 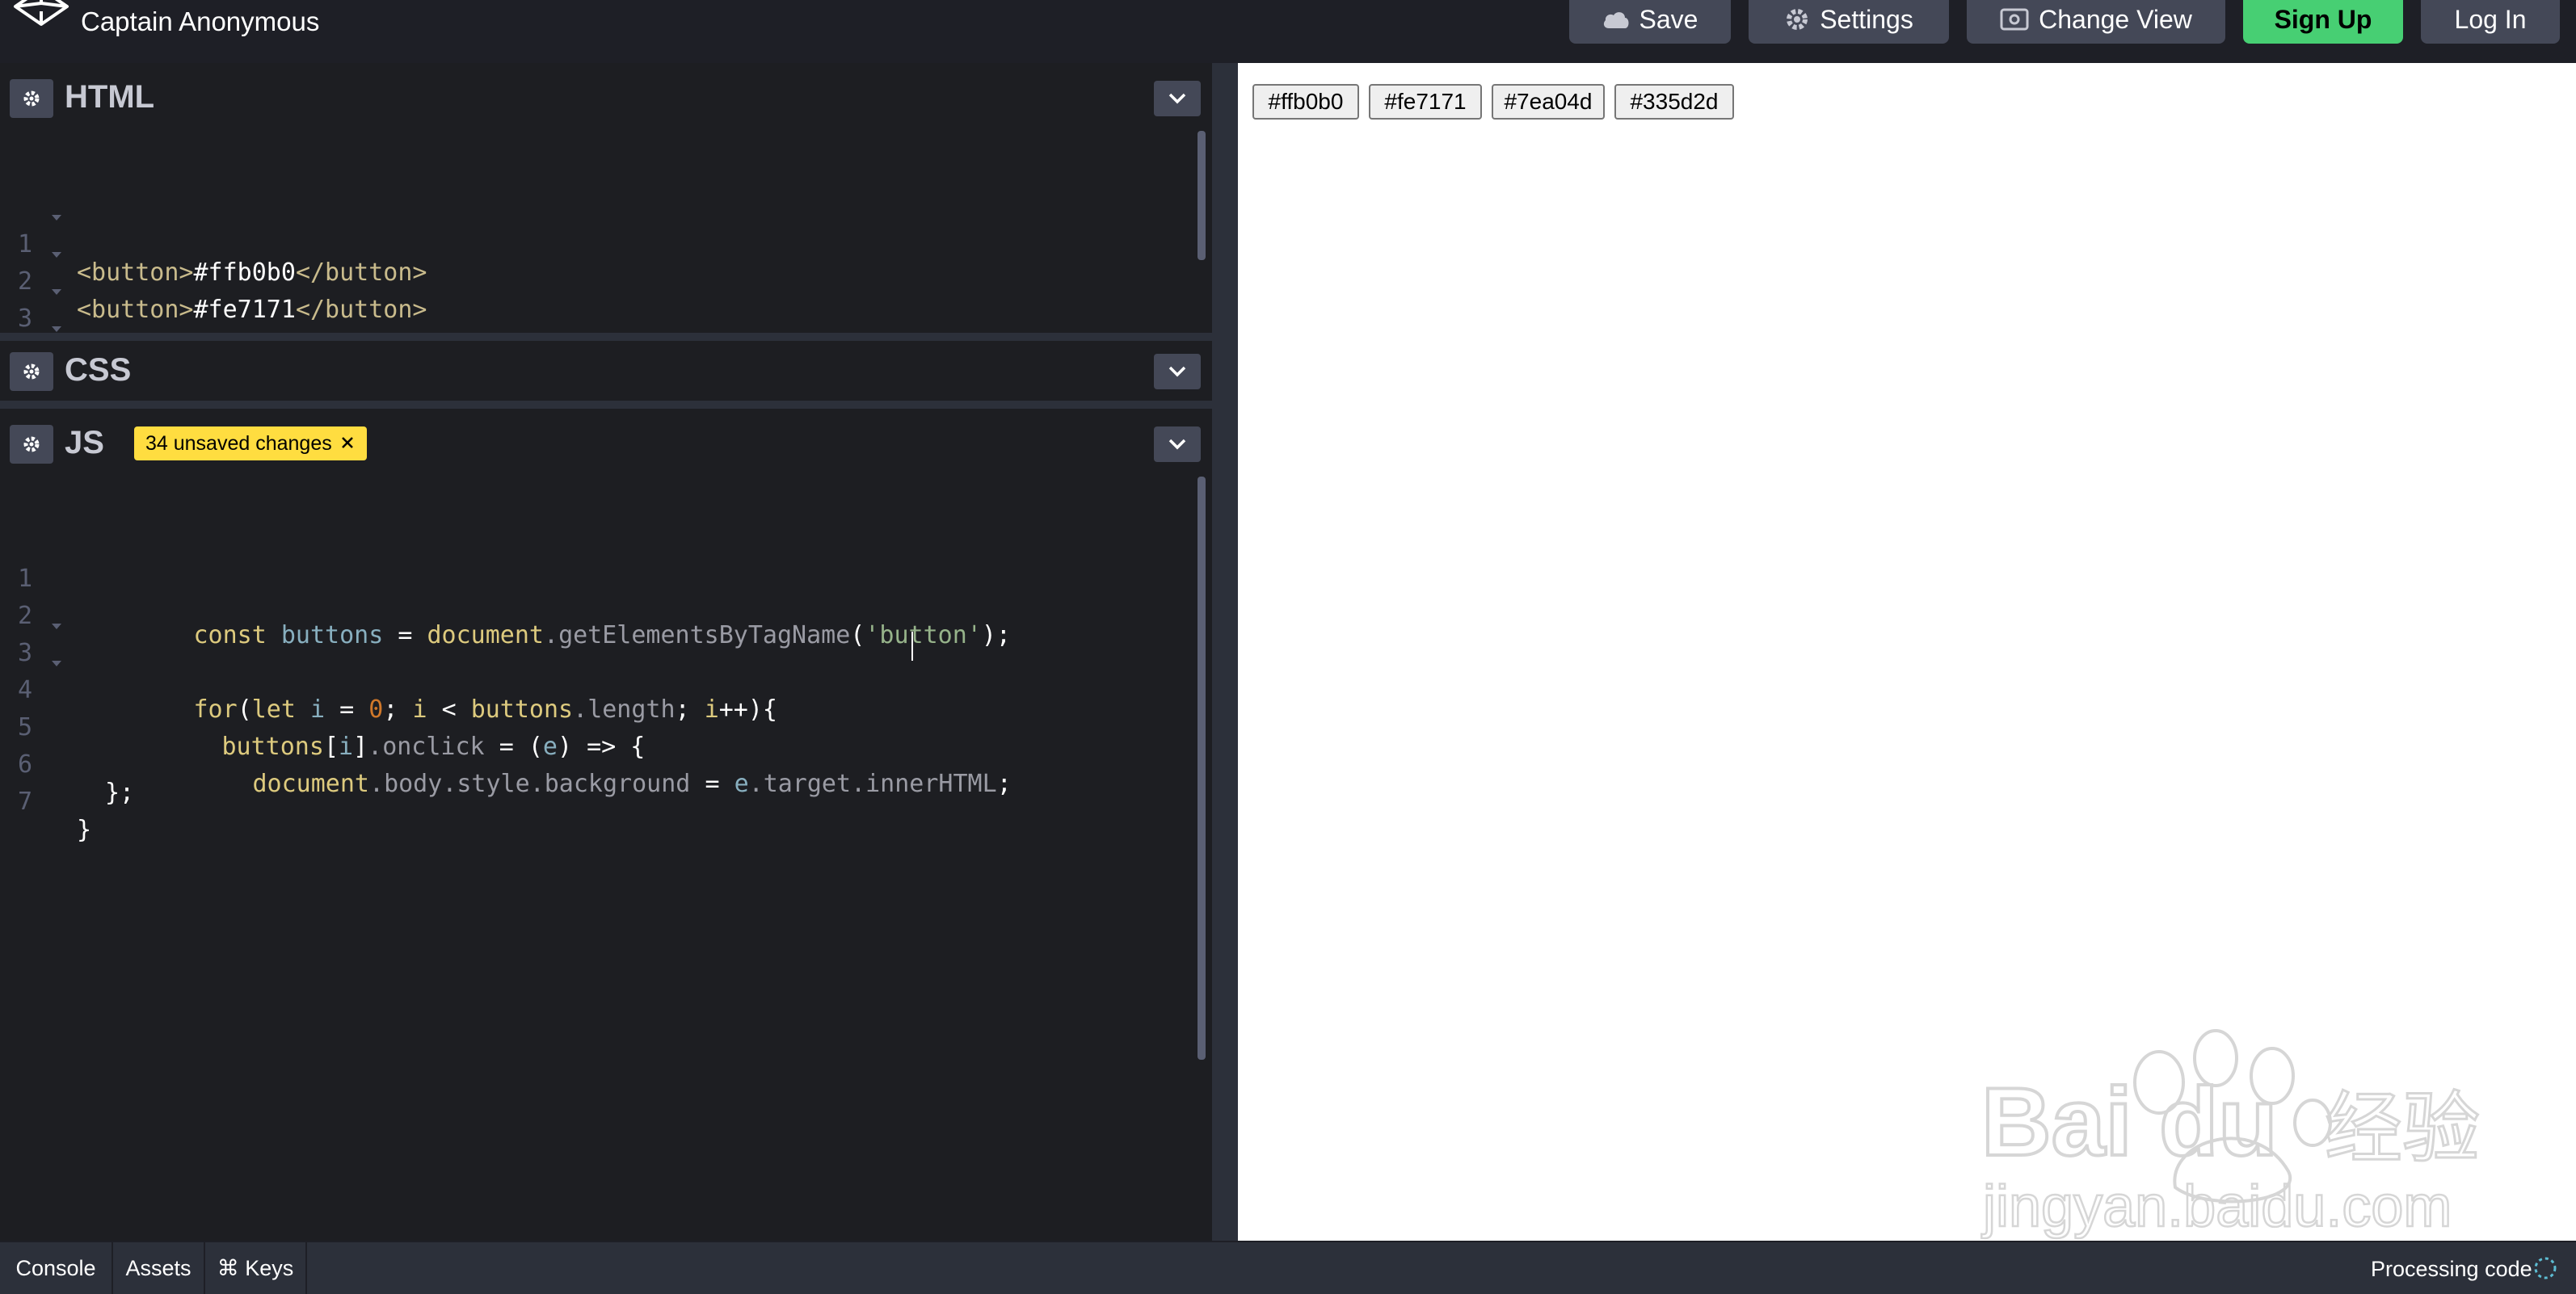 I want to click on watermark-url: jingyan.baidu.com, so click(x=2216, y=1206).